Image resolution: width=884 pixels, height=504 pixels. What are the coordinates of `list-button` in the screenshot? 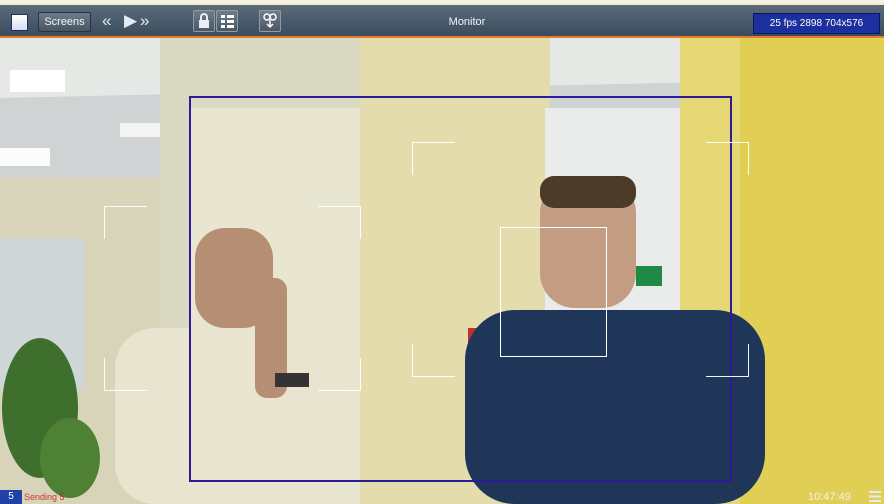 It's located at (227, 21).